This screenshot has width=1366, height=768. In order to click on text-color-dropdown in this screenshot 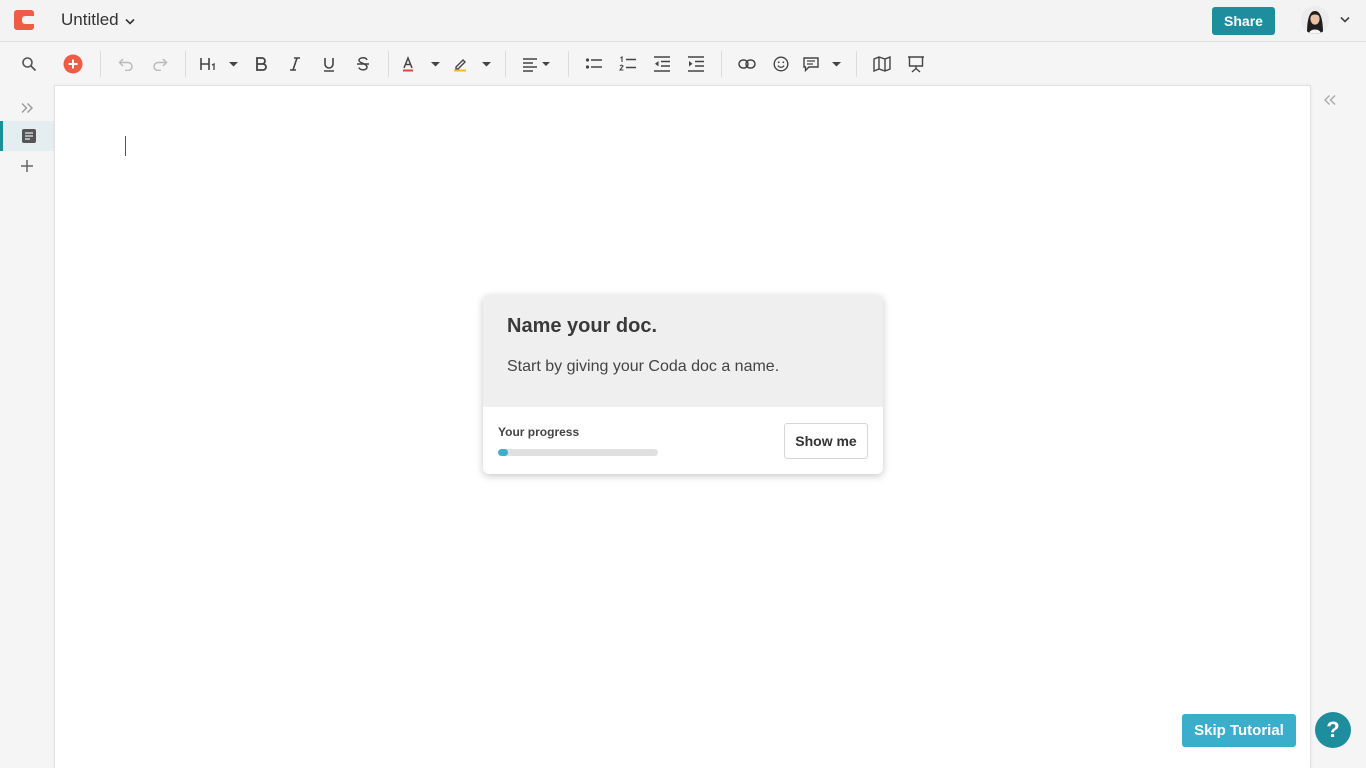, I will do `click(422, 64)`.